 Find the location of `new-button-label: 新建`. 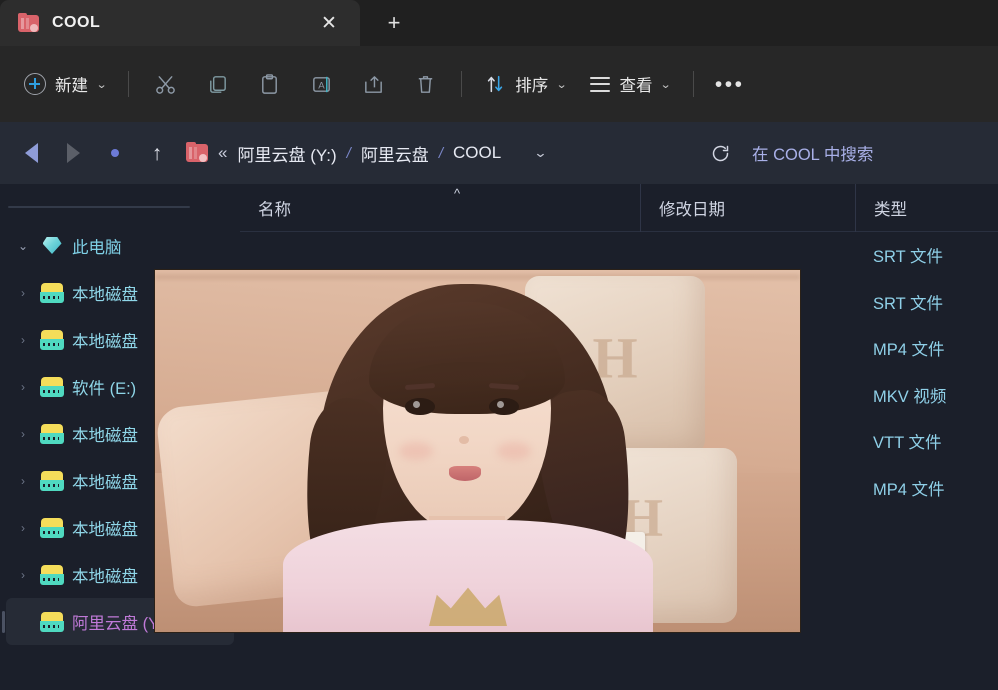

new-button-label: 新建 is located at coordinates (71, 86).